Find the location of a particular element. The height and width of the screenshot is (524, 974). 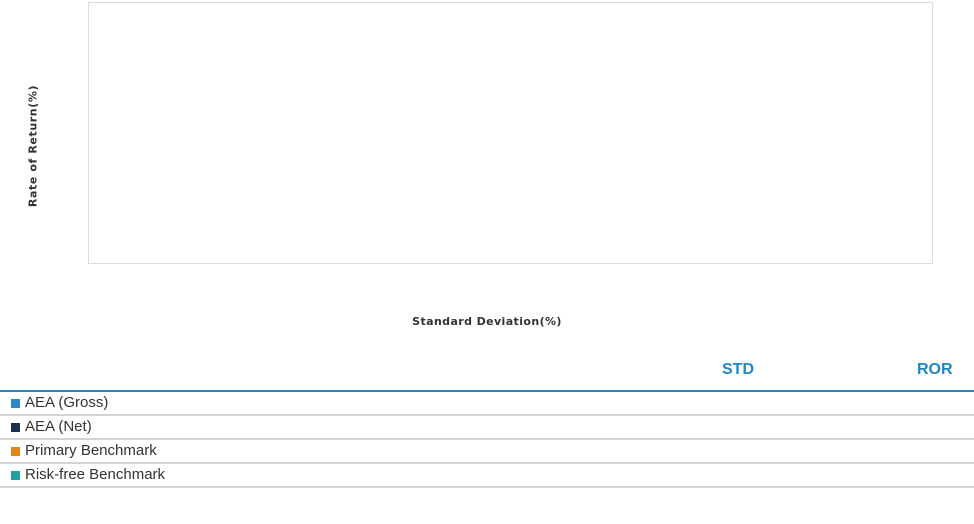

column-header-std: STD is located at coordinates (738, 369).